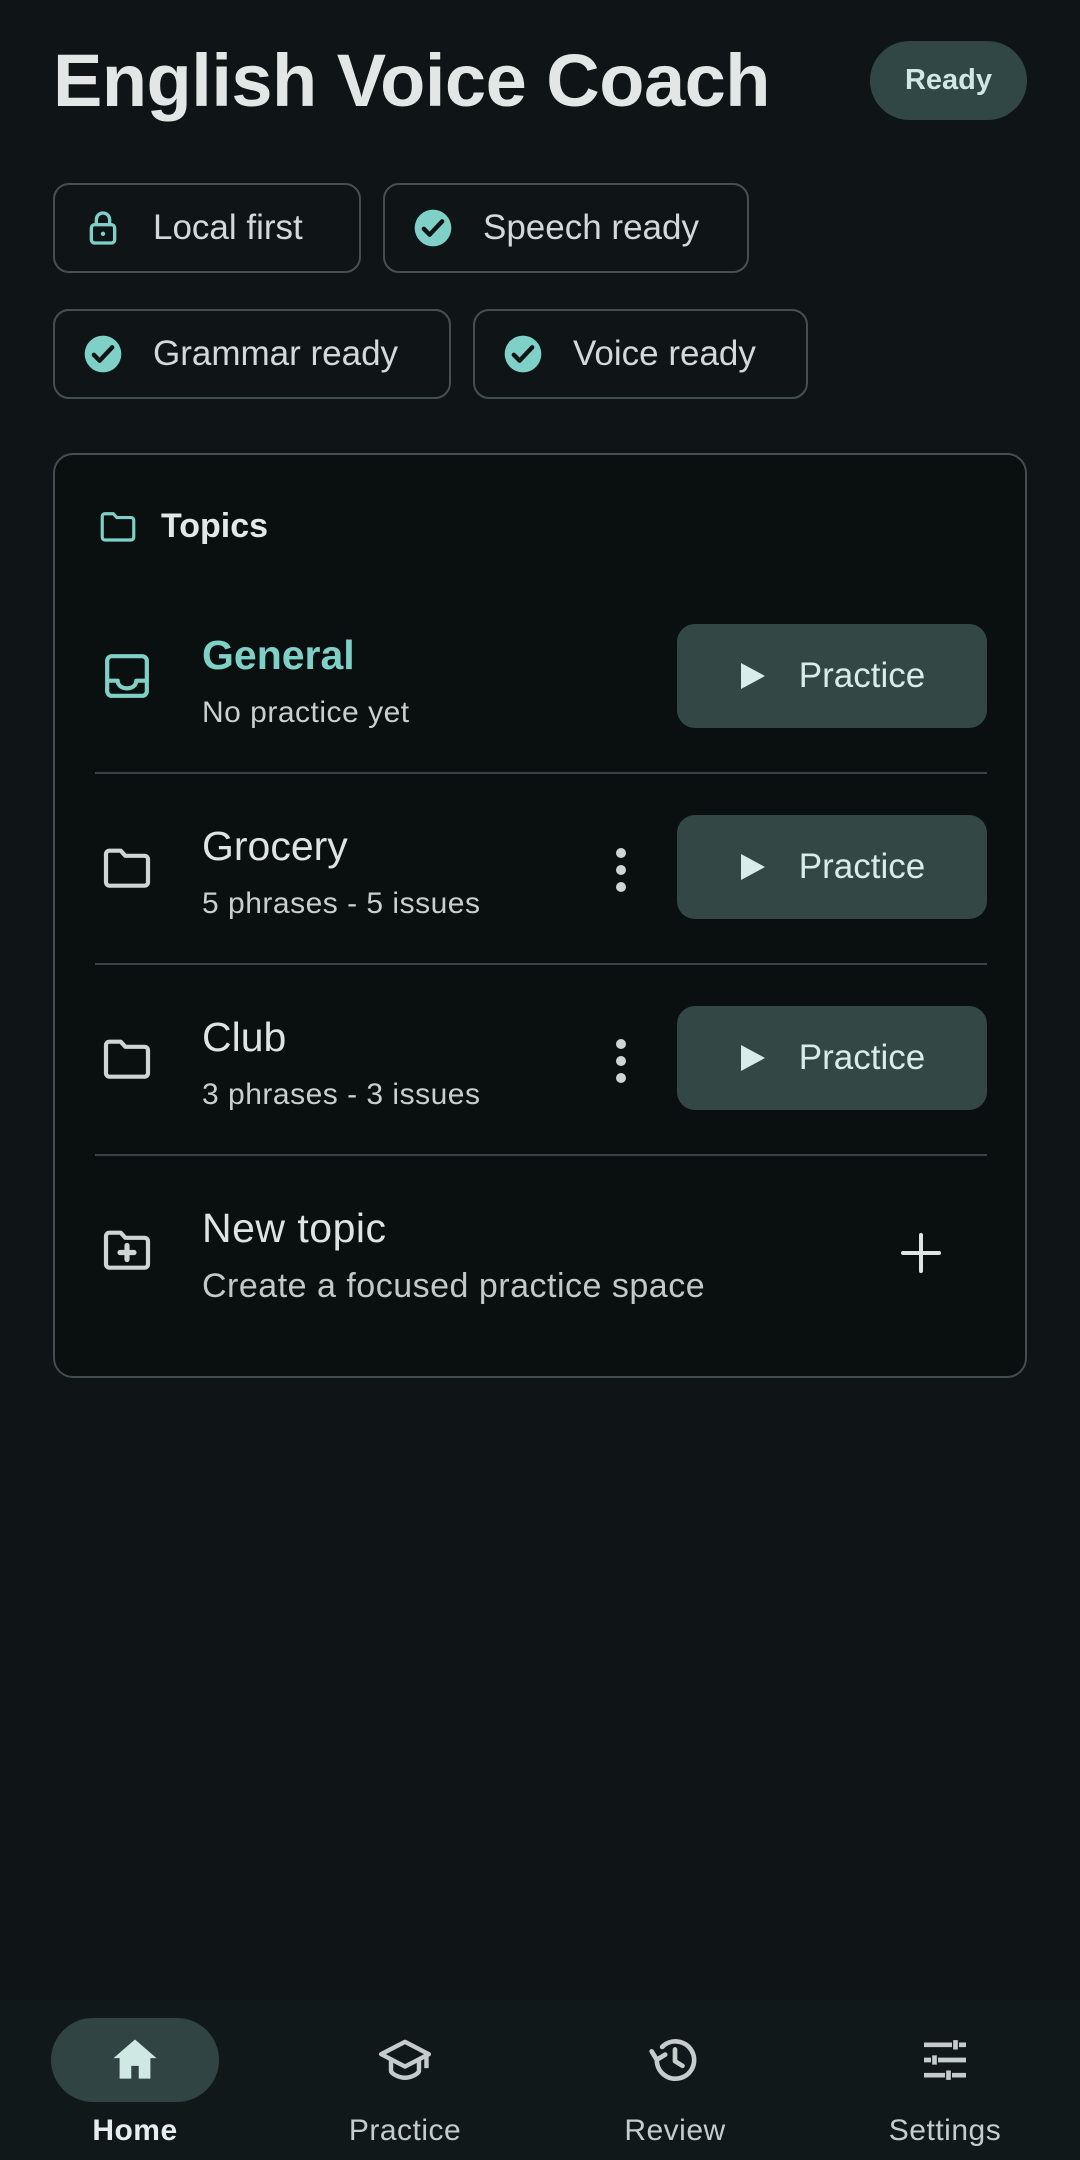 The height and width of the screenshot is (2160, 1080). I want to click on chip-label: Local first, so click(228, 227).